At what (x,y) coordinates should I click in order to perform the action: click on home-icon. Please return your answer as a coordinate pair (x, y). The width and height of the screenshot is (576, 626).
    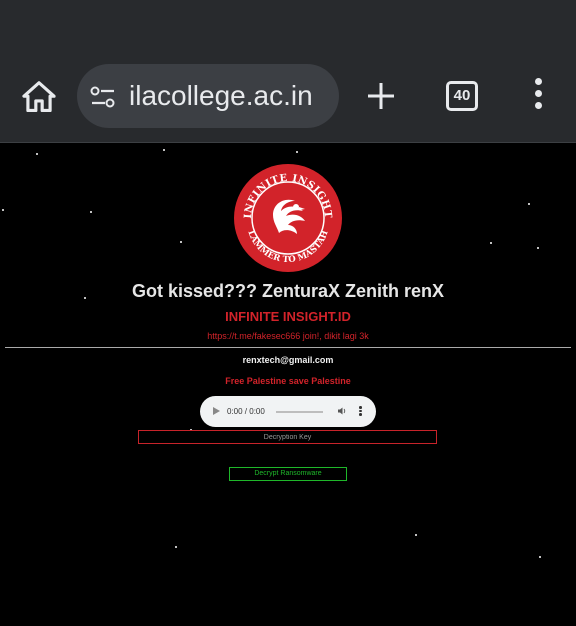
    Looking at the image, I should click on (39, 97).